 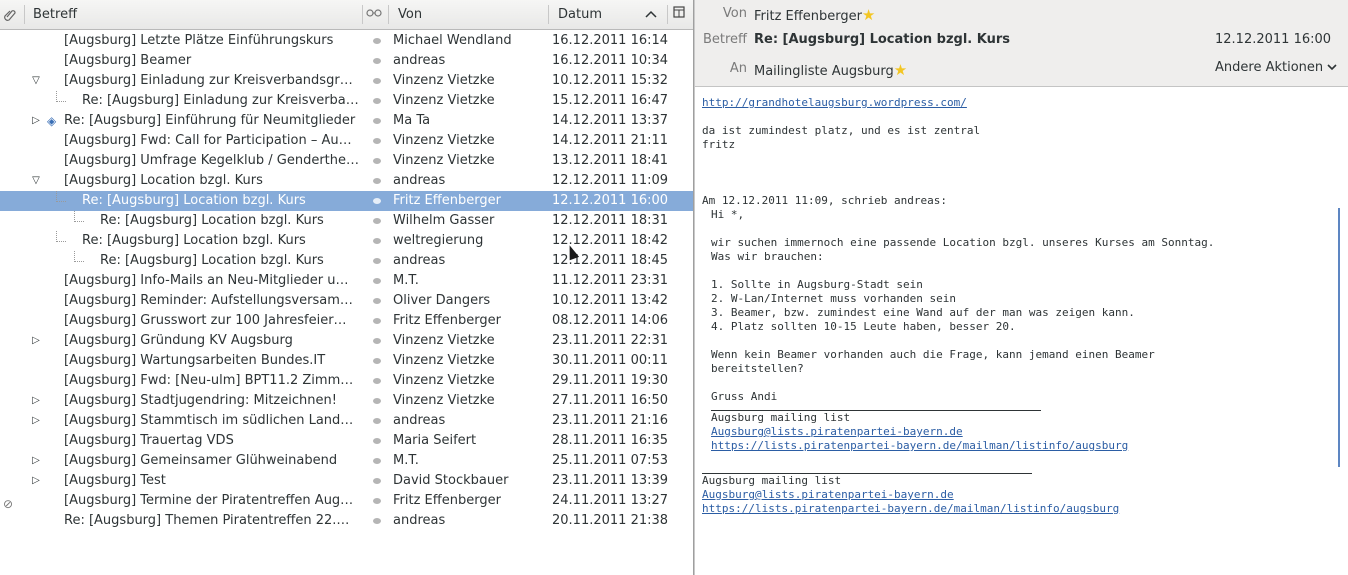 What do you see at coordinates (12, 14) in the screenshot?
I see `attachment-column-header` at bounding box center [12, 14].